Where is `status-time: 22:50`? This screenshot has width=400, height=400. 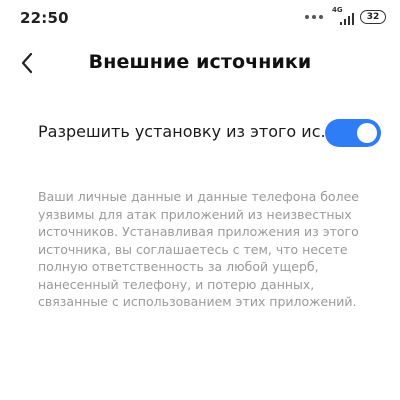 status-time: 22:50 is located at coordinates (44, 18).